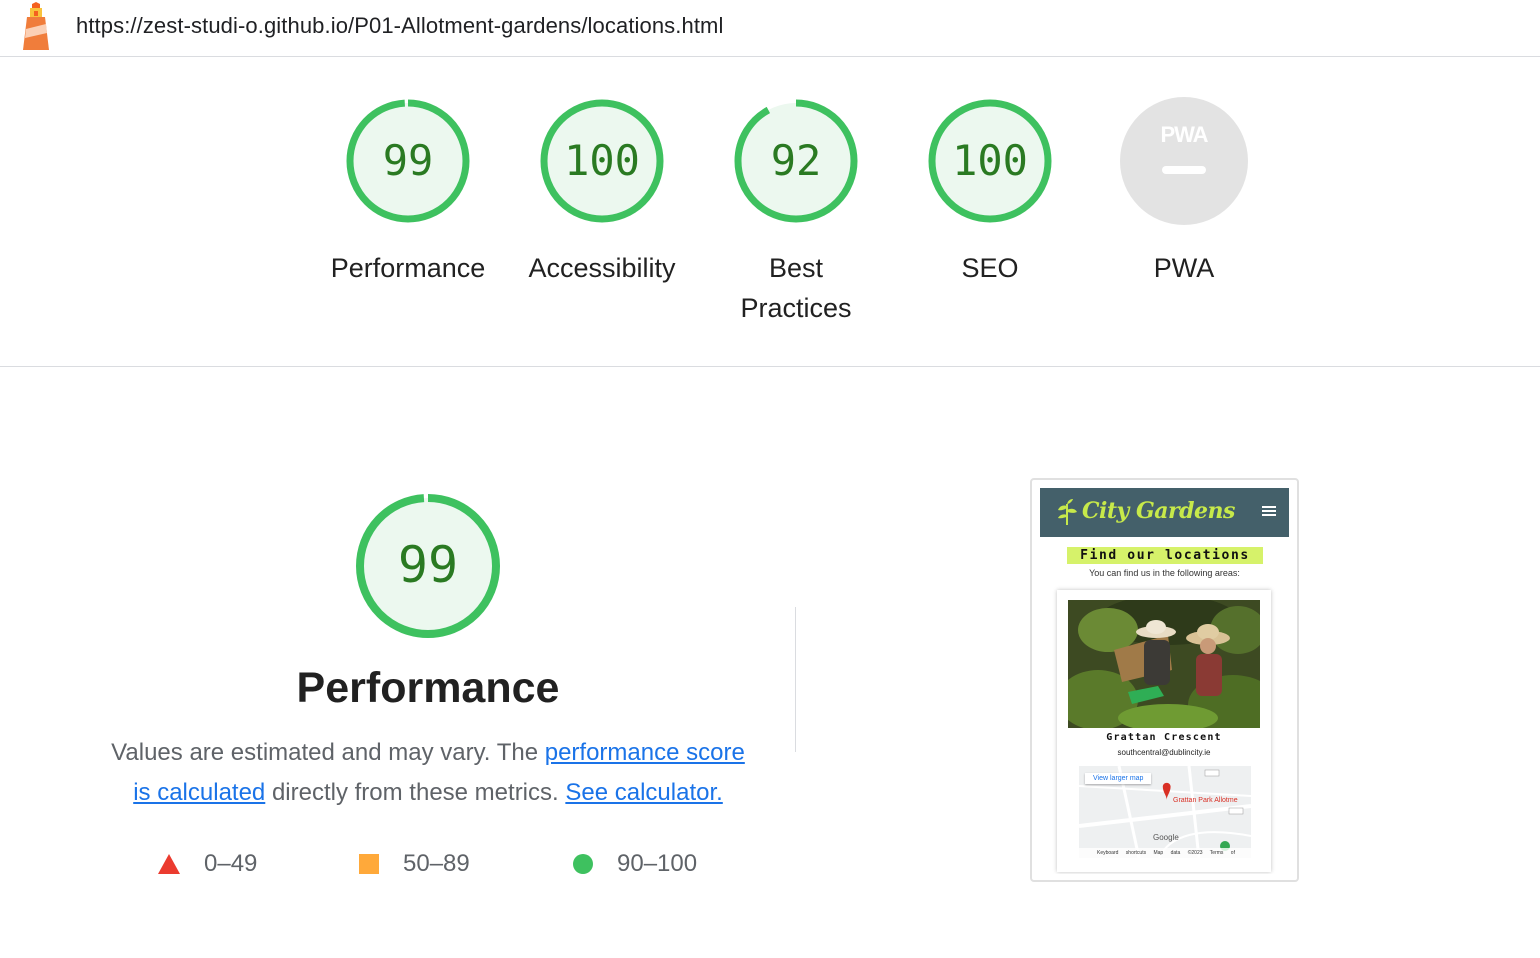 The width and height of the screenshot is (1540, 958). I want to click on gauge-seo: 100 SEO, so click(990, 192).